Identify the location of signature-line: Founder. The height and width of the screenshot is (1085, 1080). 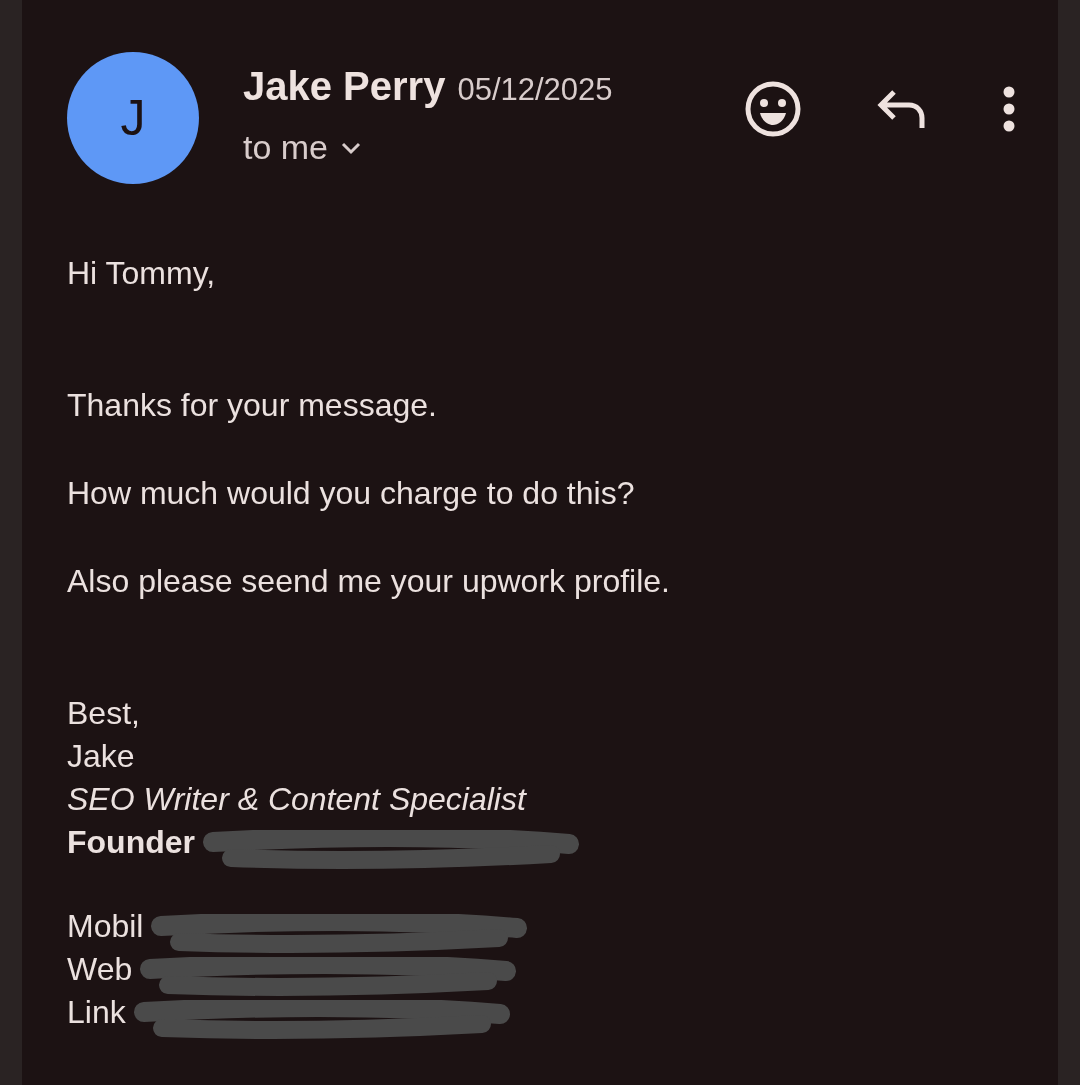
(131, 842).